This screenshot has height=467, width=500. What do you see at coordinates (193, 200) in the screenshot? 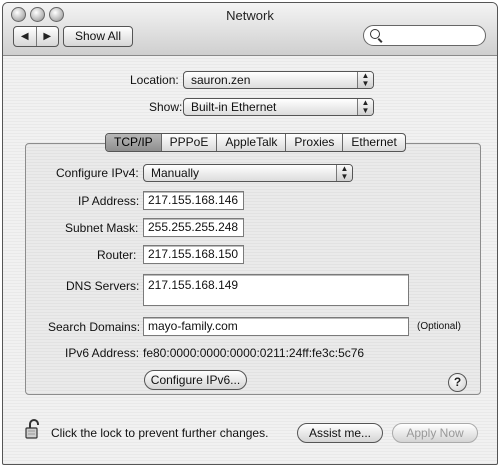
I see `ip-address-field: 217.155.168.146` at bounding box center [193, 200].